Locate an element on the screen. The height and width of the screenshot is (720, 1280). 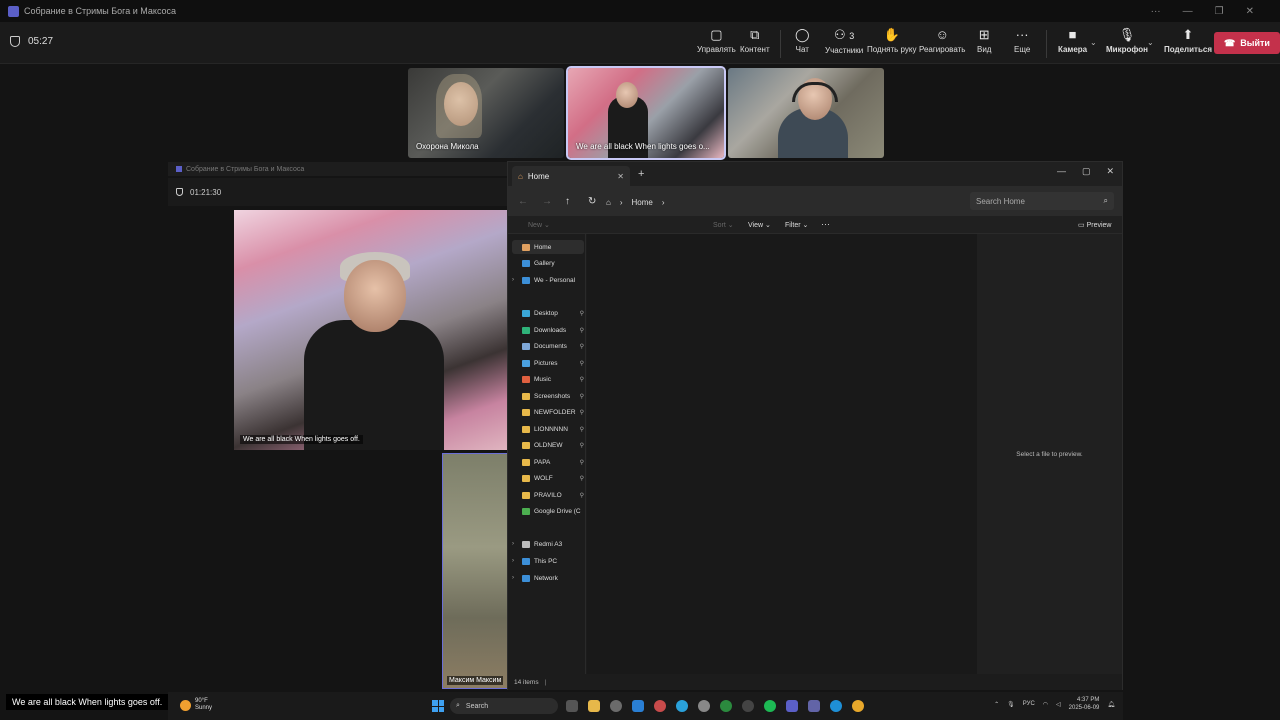
nav-item-this-pc: › This PC is located at coordinates (548, 561).